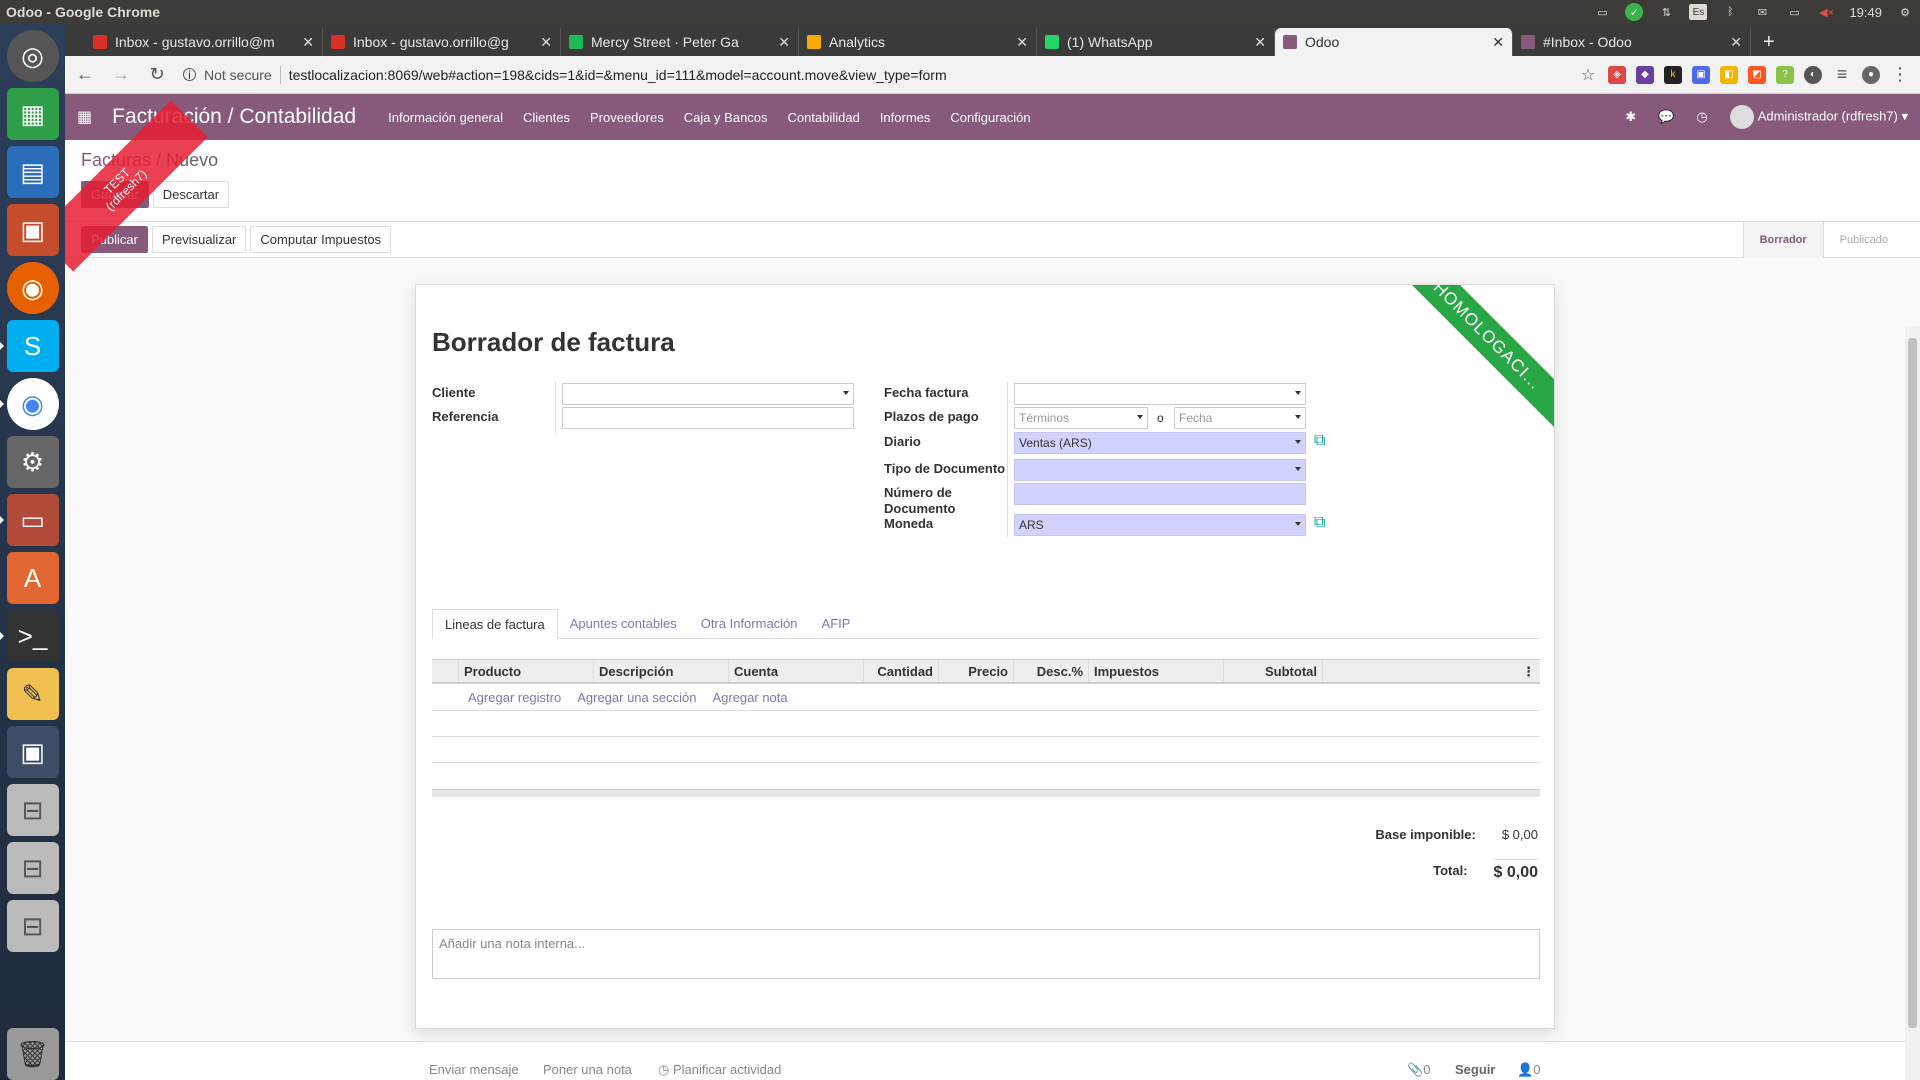 The image size is (1920, 1080). What do you see at coordinates (32, 462) in the screenshot?
I see `system-settings-icon: ⚙` at bounding box center [32, 462].